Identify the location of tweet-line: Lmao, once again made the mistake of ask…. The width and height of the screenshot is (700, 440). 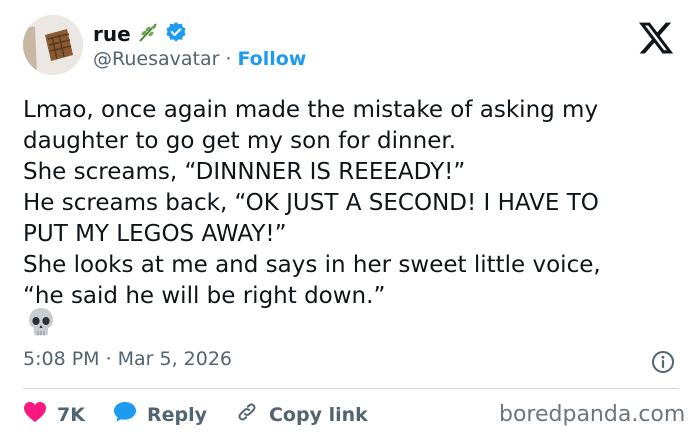
(311, 110).